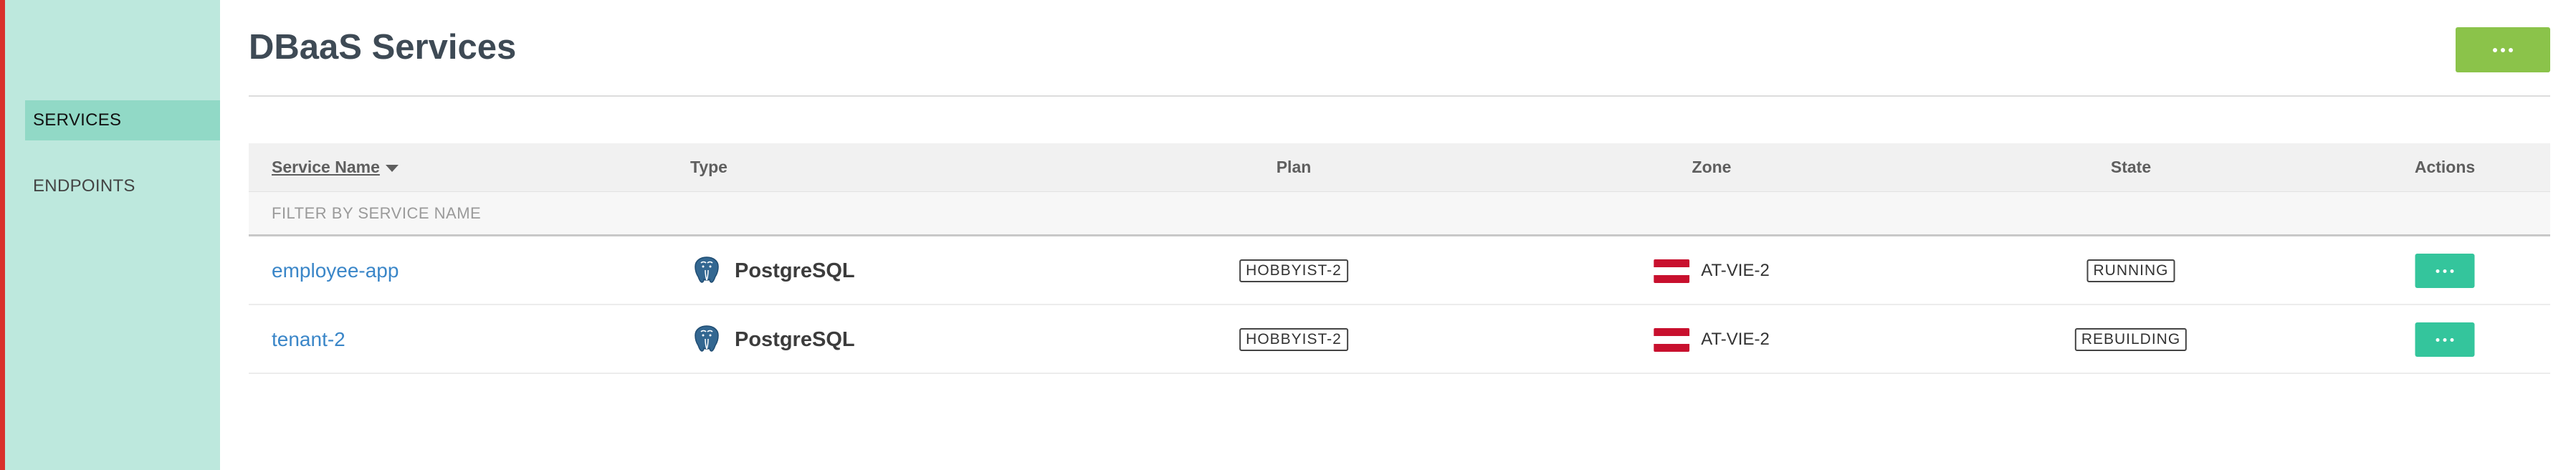 The image size is (2576, 470). I want to click on filter-service-name-input, so click(1399, 213).